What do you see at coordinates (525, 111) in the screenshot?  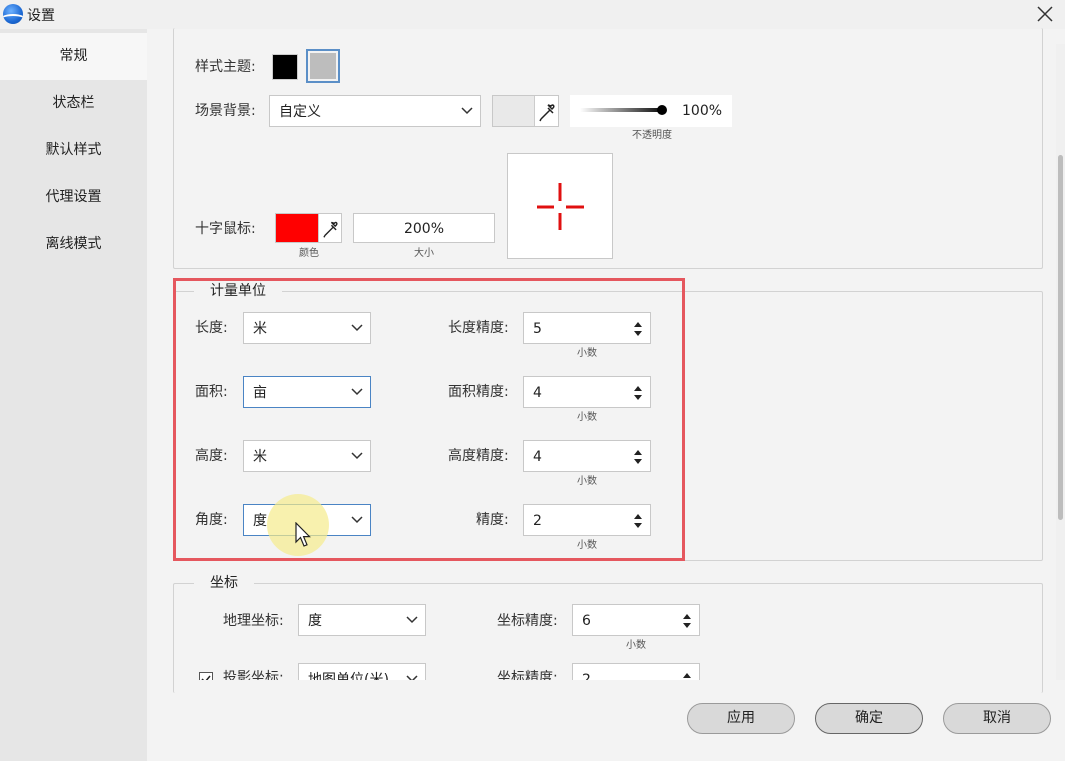 I see `background-color-picker` at bounding box center [525, 111].